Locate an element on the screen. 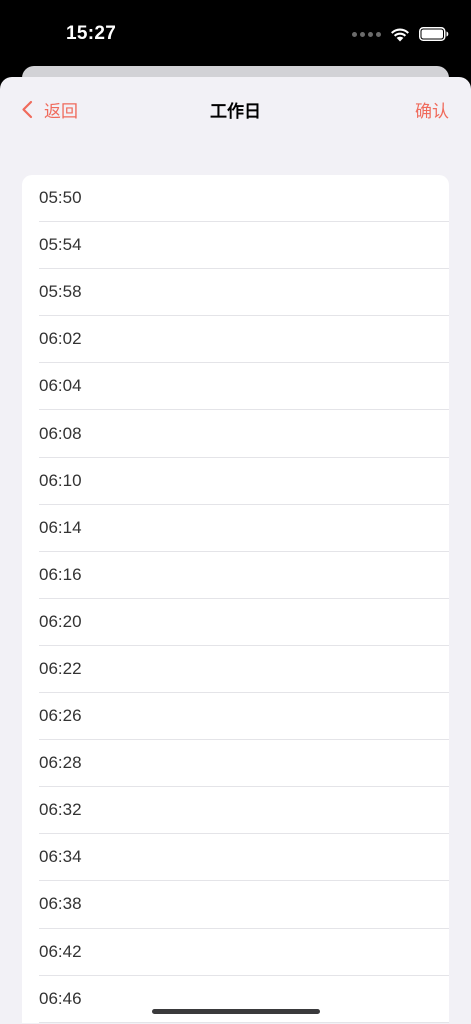 The width and height of the screenshot is (471, 1024). time-label: 06:04 is located at coordinates (60, 386).